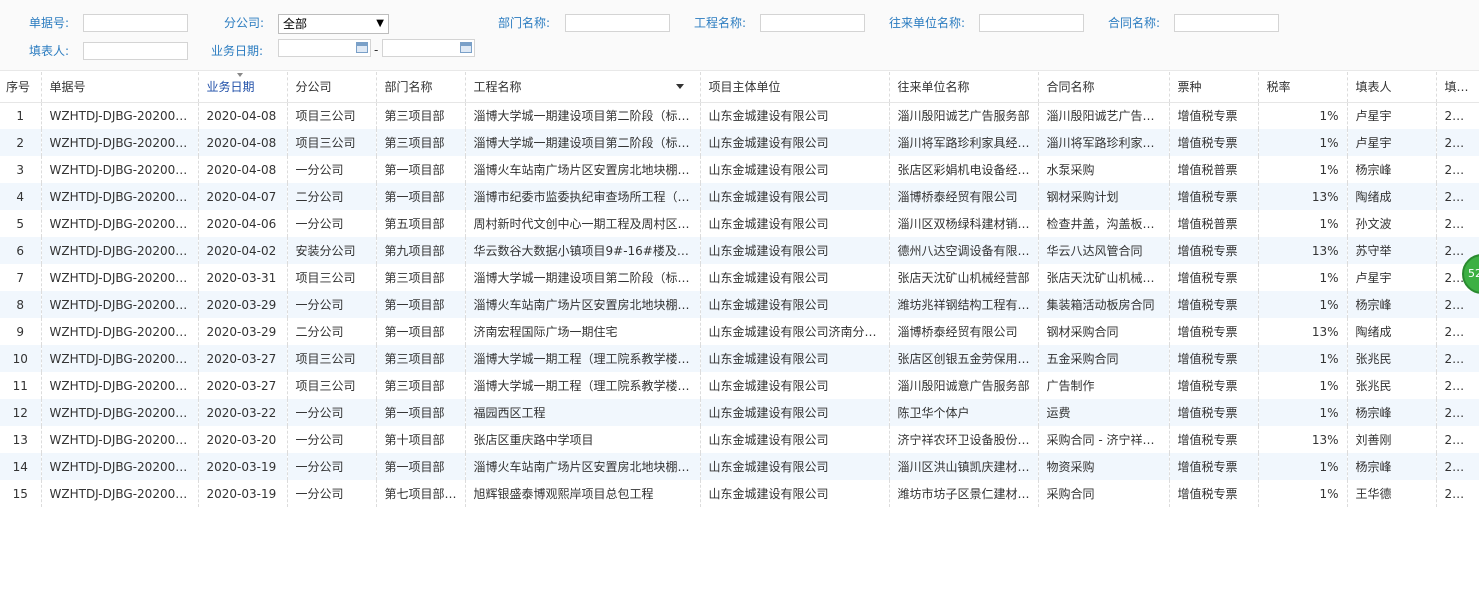 Image resolution: width=1479 pixels, height=602 pixels. I want to click on cell-seq: 12, so click(21, 412).